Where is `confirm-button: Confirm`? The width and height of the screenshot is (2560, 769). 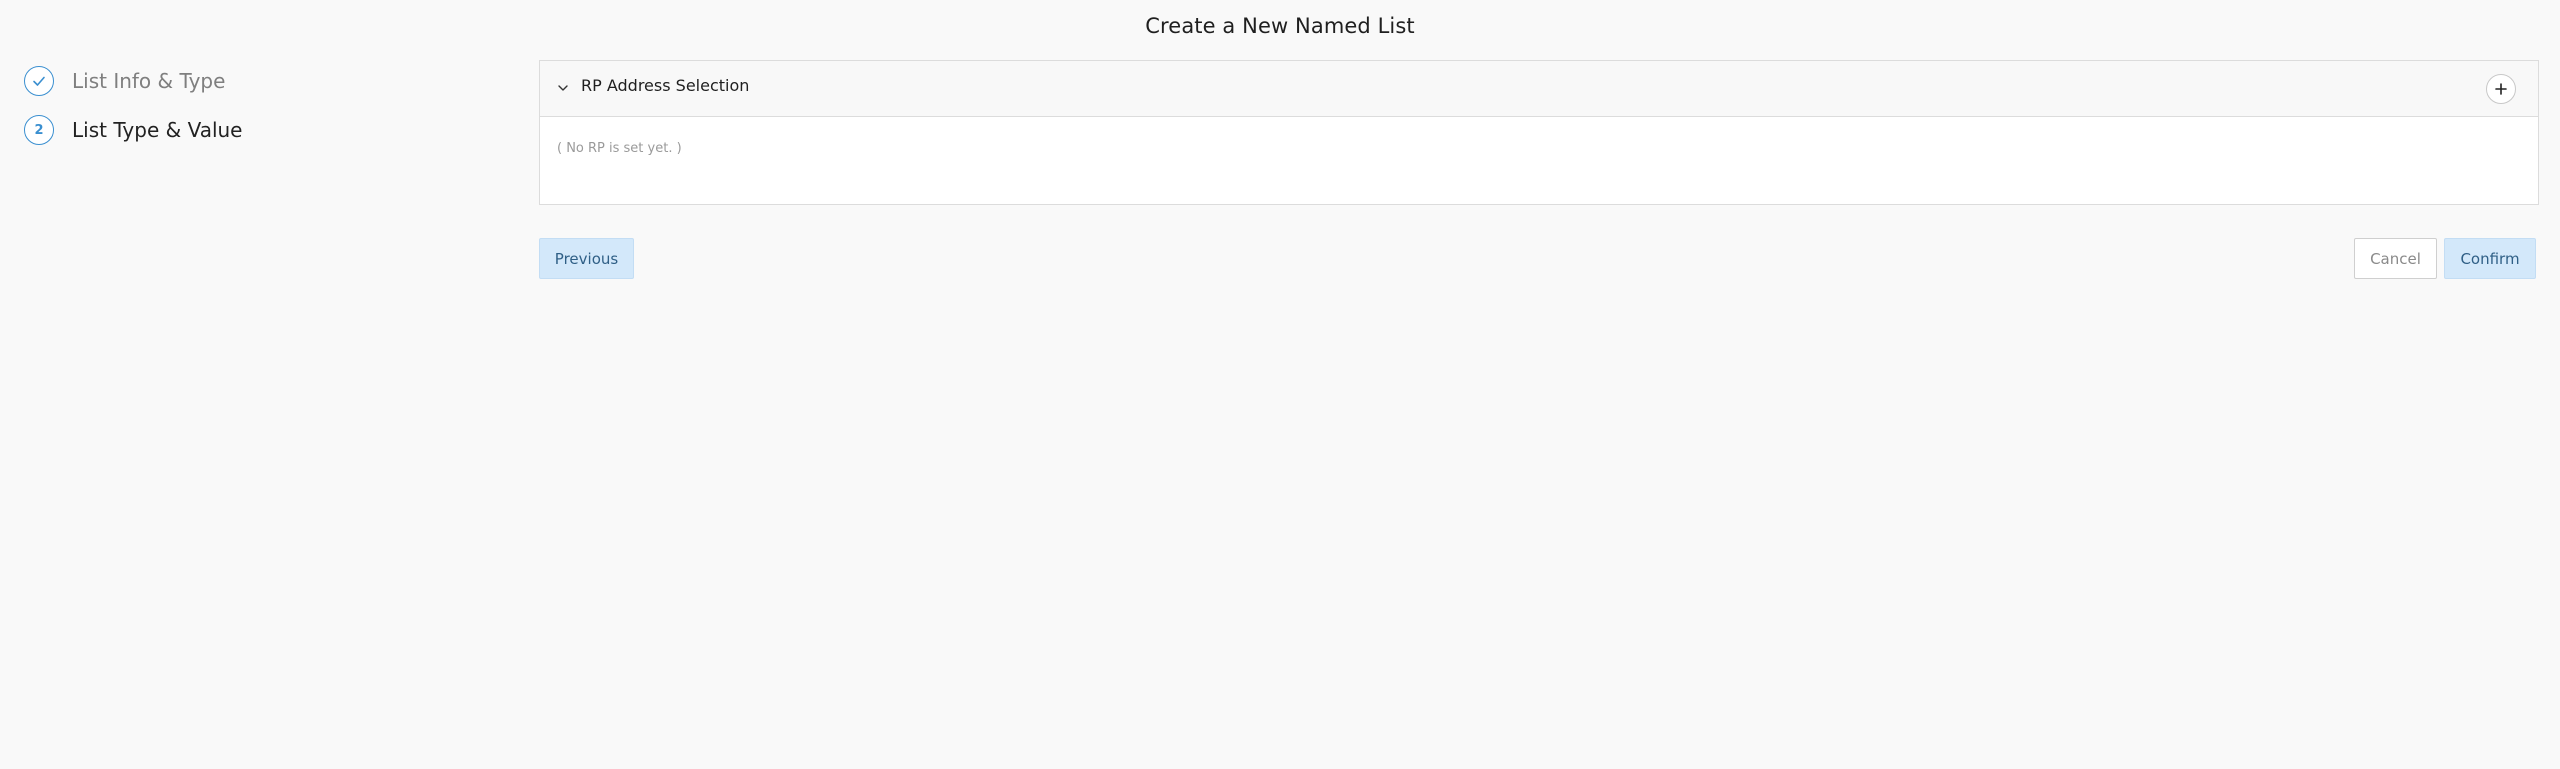 confirm-button: Confirm is located at coordinates (2490, 258).